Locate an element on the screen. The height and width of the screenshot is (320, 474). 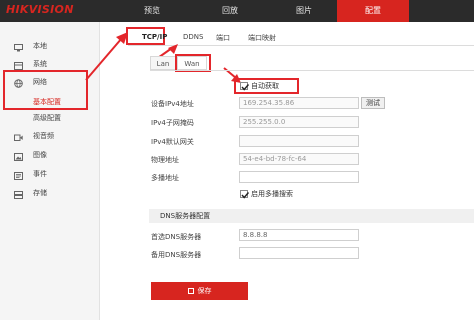
nav-tab-picture: 图片 is located at coordinates (304, 11).